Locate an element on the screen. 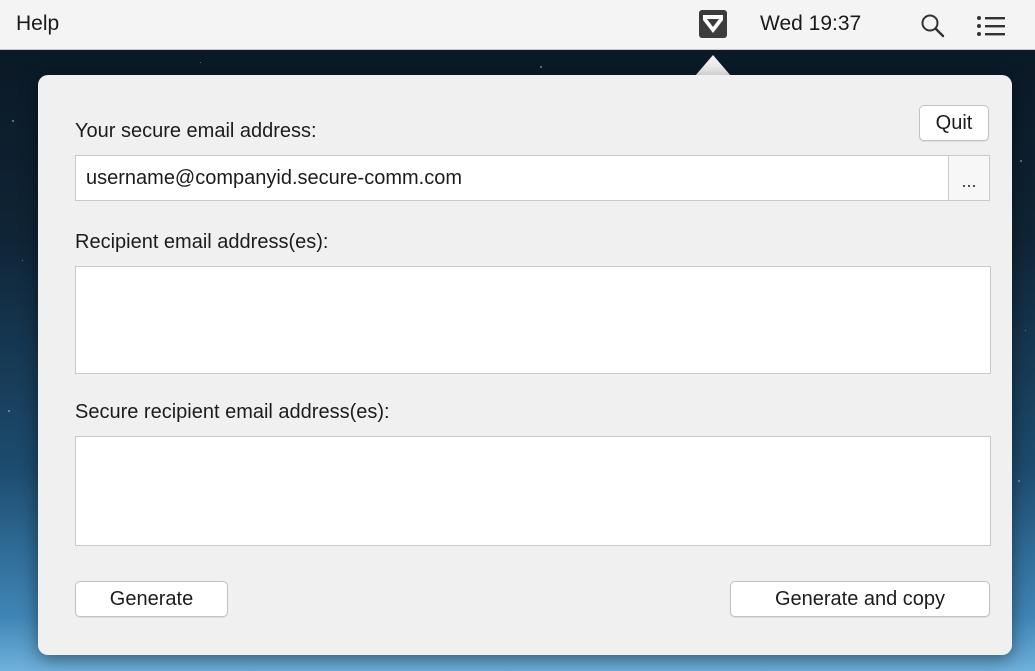  menu-help: Help is located at coordinates (37, 24).